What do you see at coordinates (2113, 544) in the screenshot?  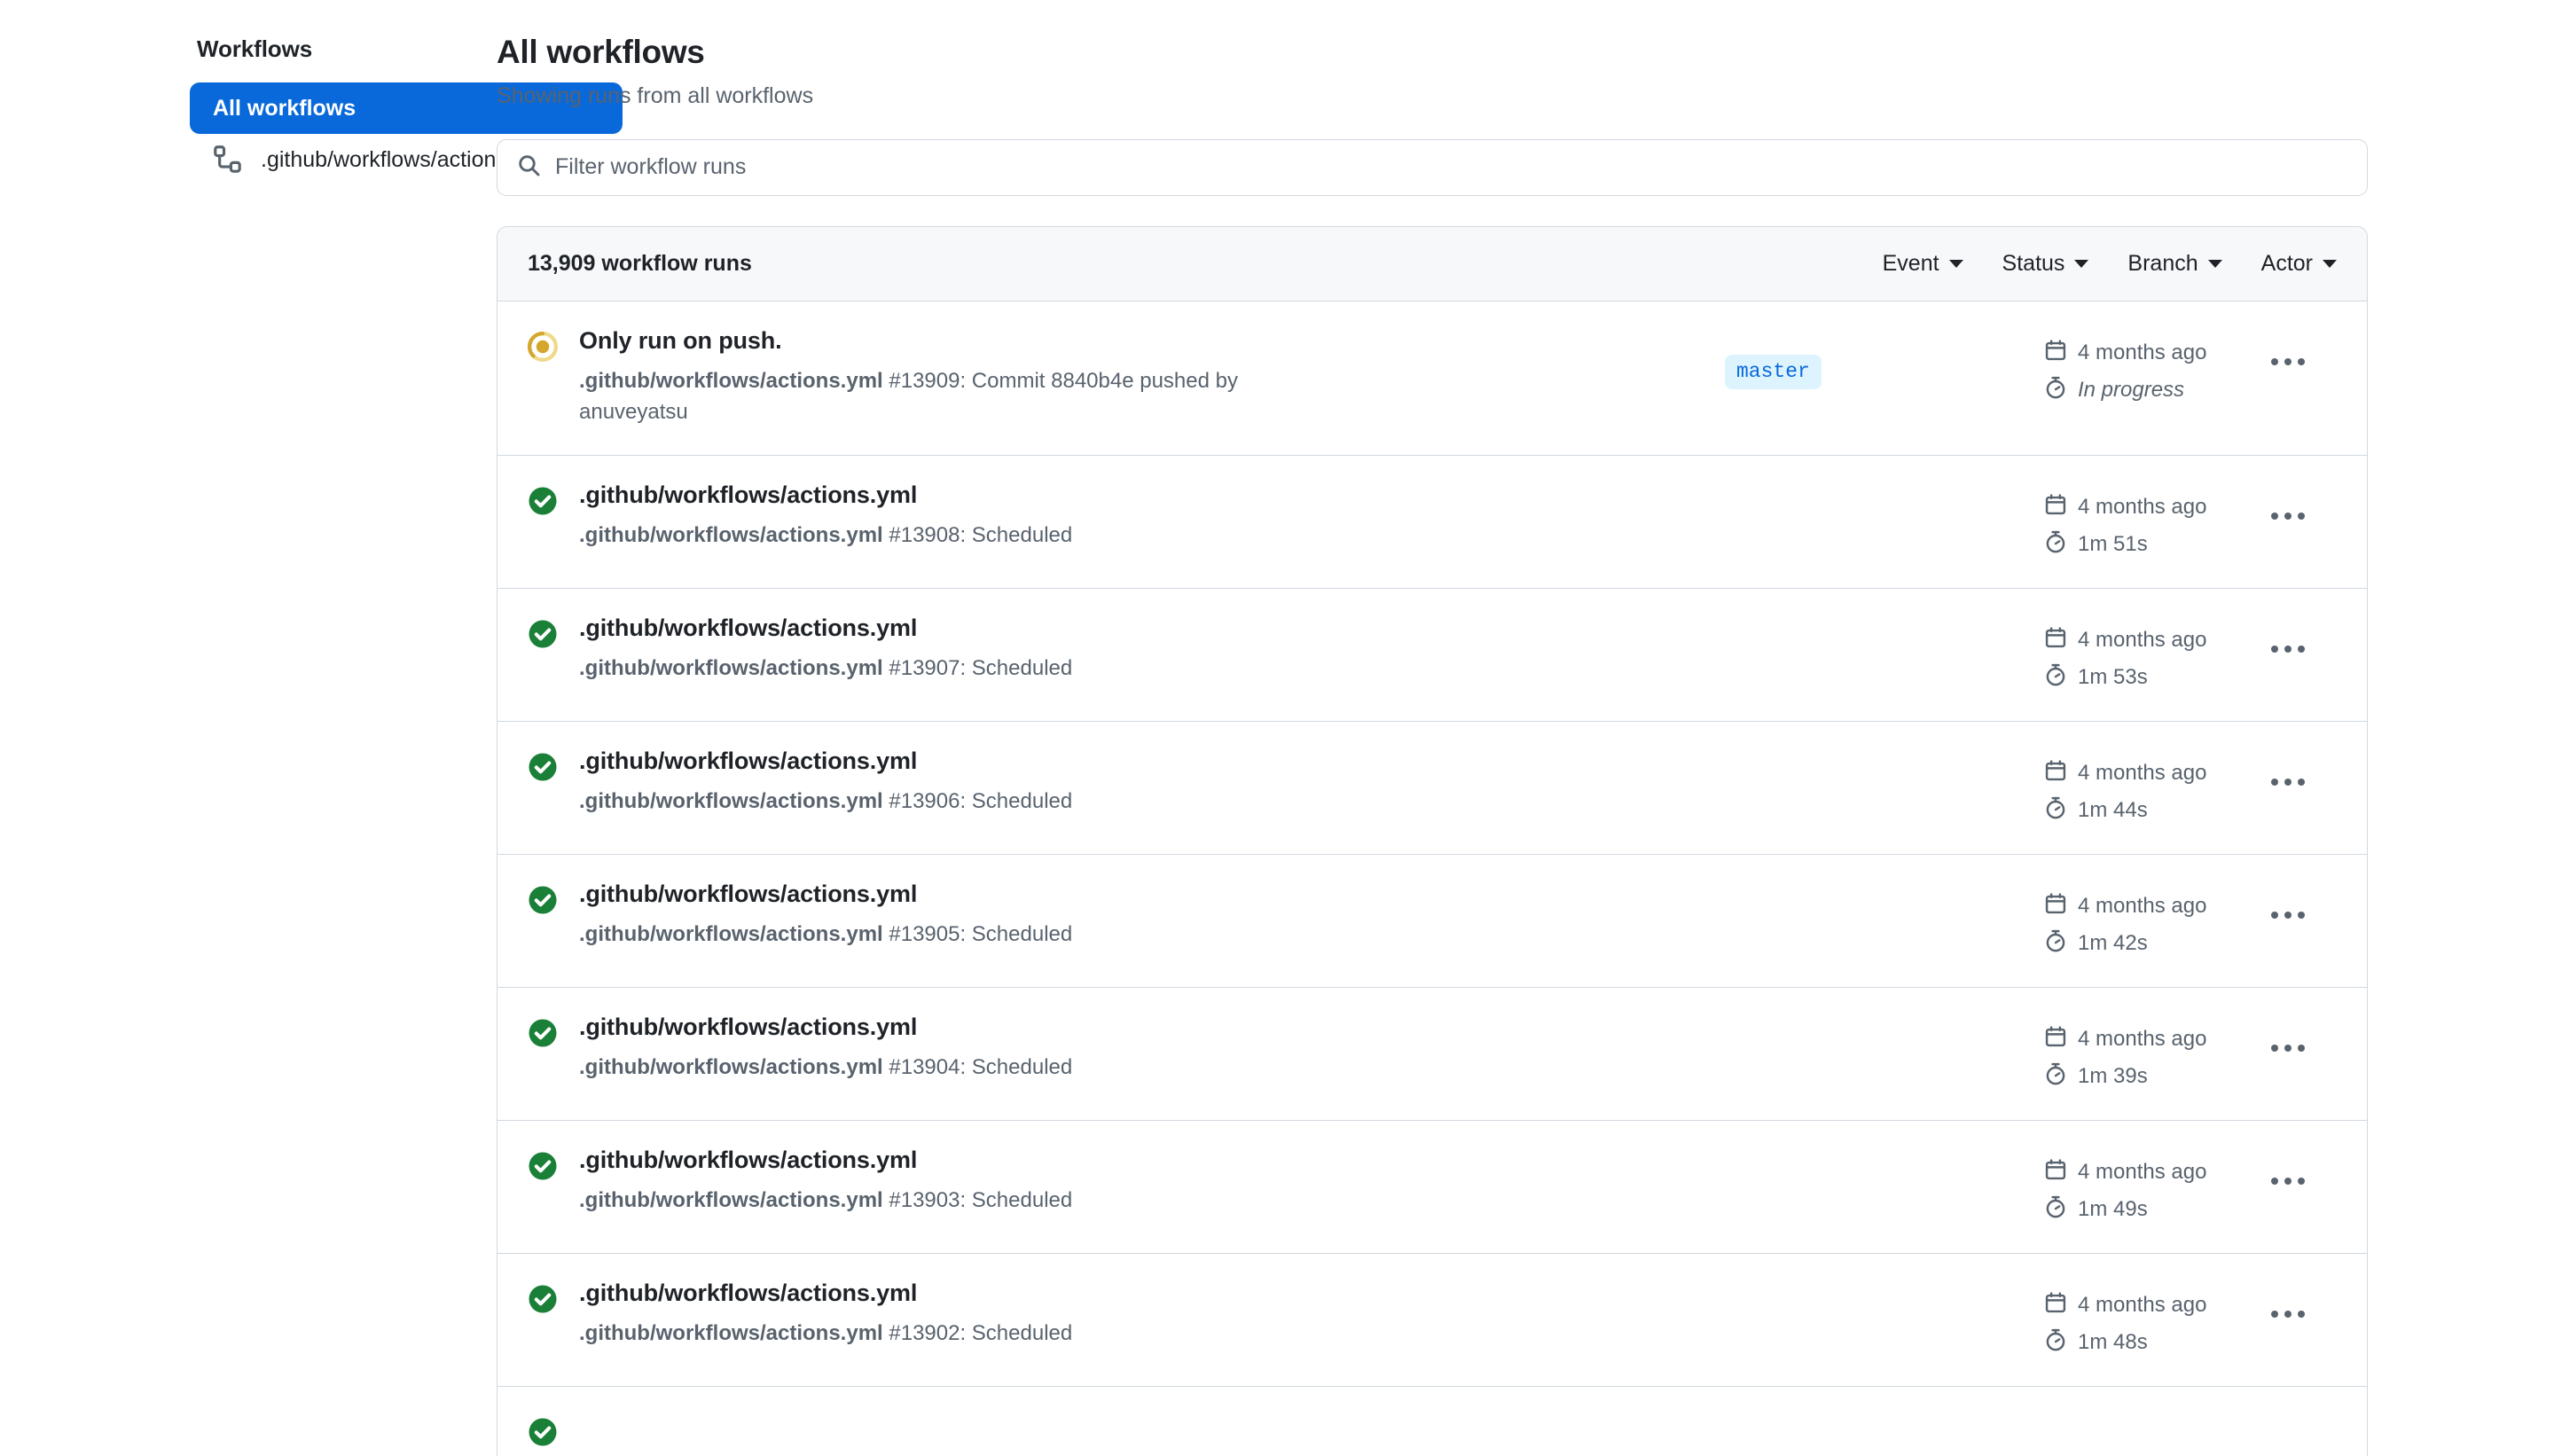 I see `run-duration-text: 1m 51s` at bounding box center [2113, 544].